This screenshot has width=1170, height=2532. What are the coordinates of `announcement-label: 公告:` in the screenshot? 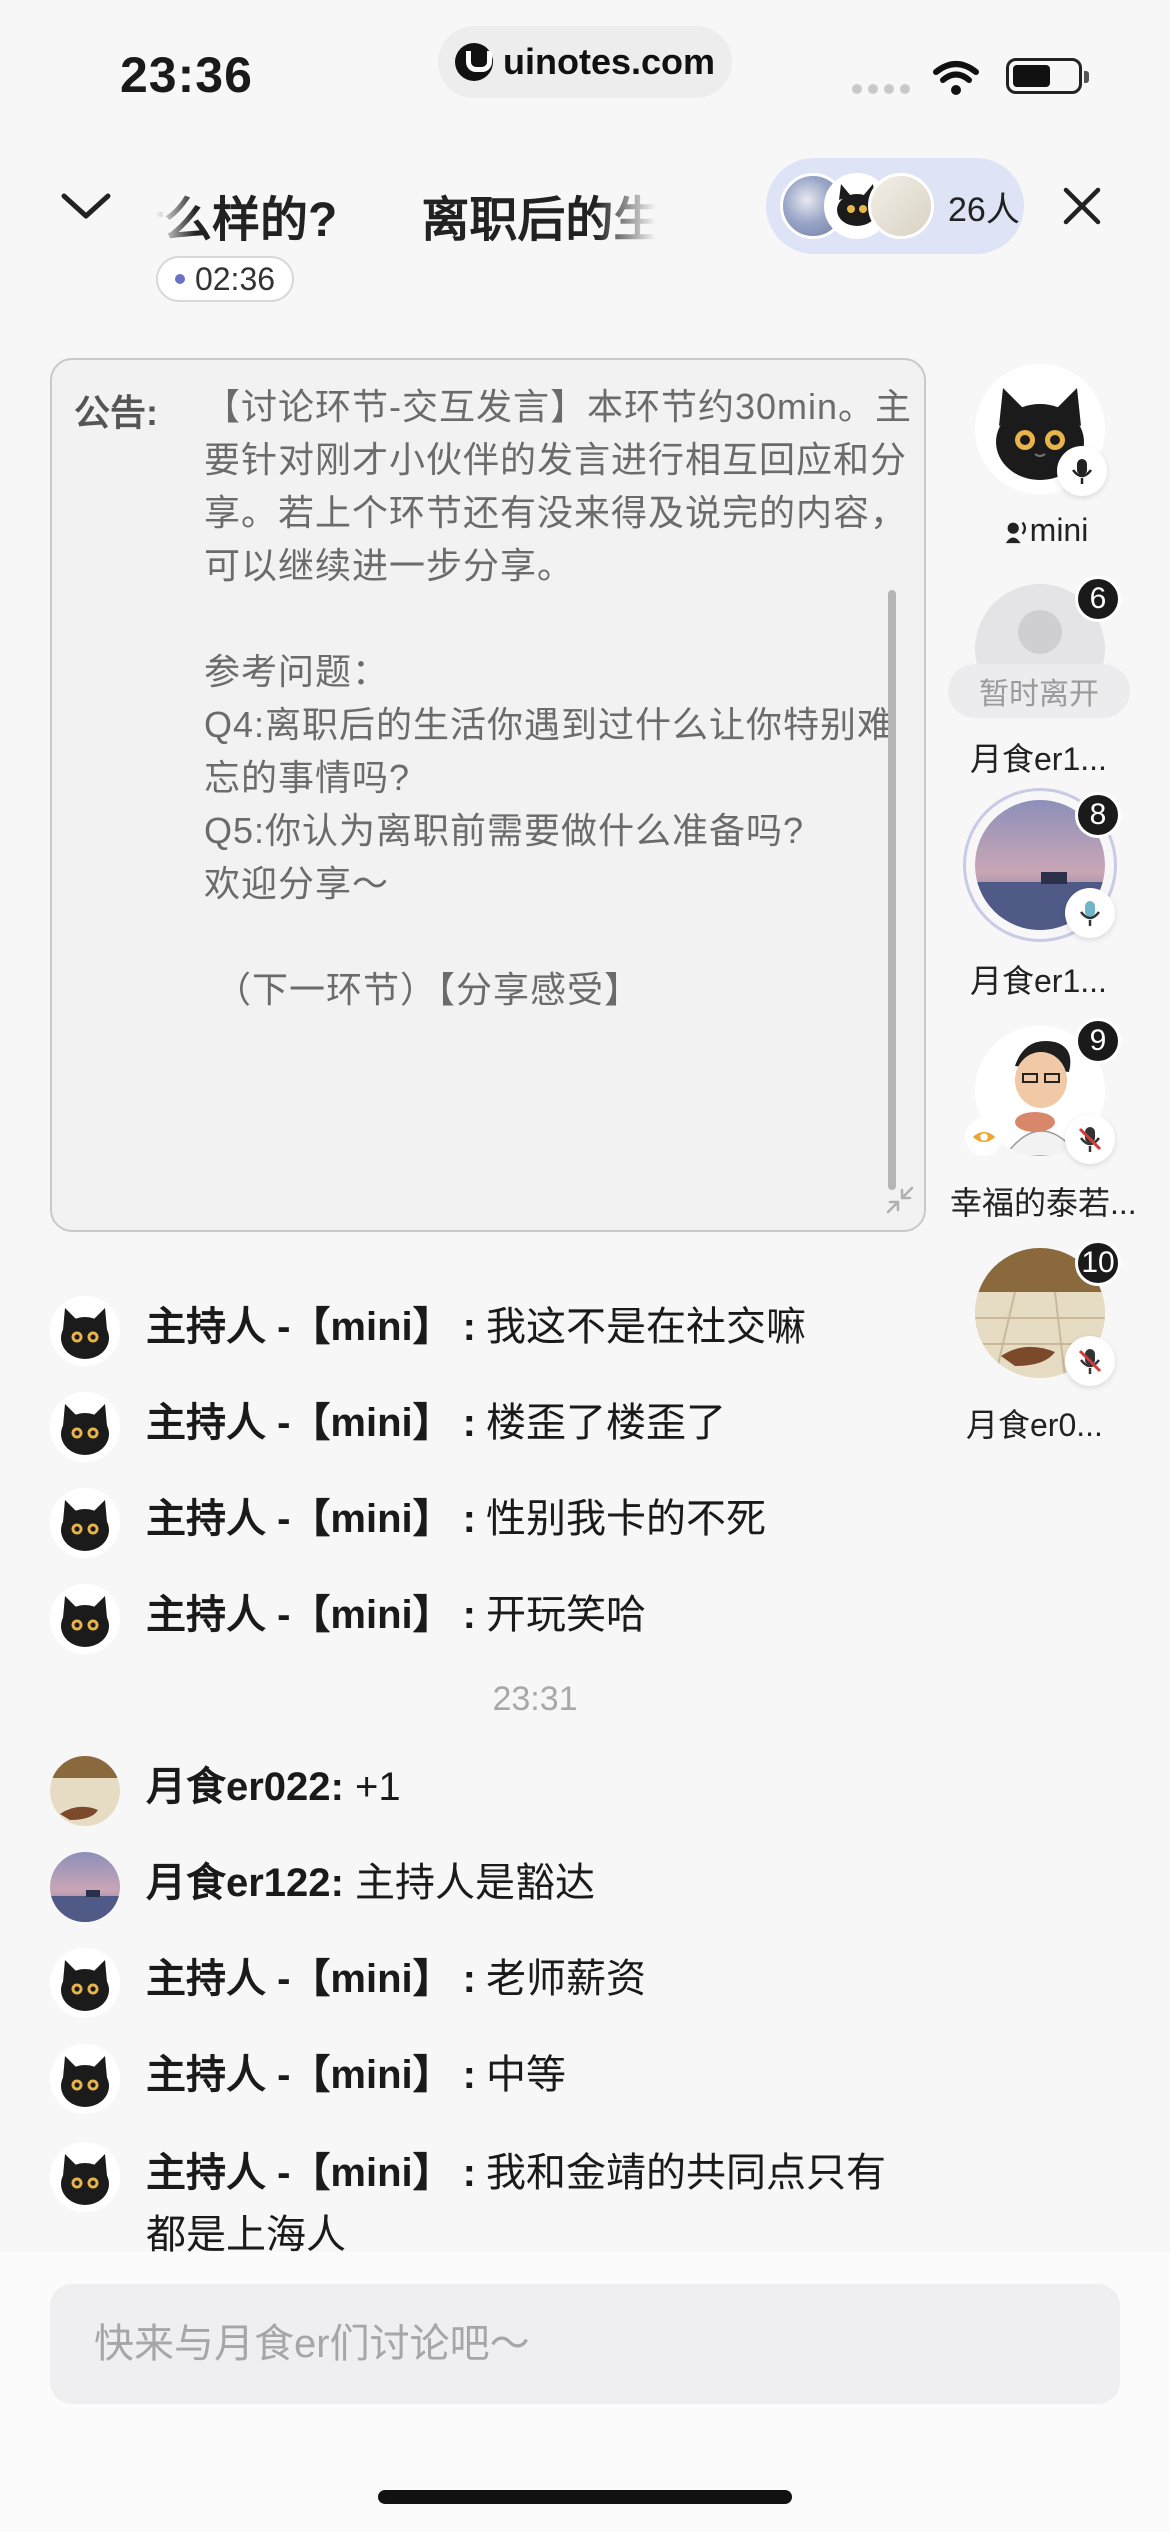 It's located at (116, 412).